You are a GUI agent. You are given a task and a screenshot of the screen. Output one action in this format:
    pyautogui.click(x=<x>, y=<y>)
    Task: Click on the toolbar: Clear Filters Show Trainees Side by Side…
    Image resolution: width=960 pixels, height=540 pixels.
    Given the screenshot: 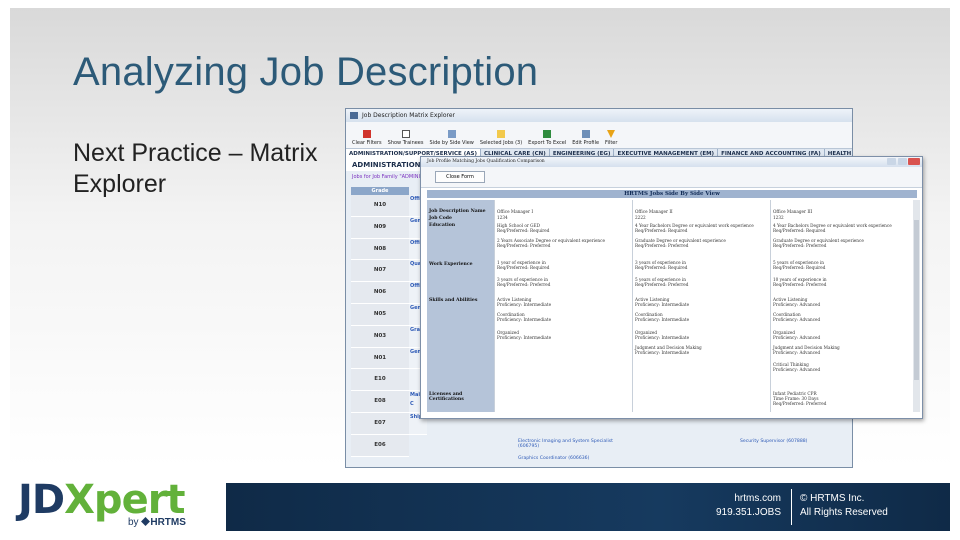 What is the action you would take?
    pyautogui.click(x=599, y=135)
    